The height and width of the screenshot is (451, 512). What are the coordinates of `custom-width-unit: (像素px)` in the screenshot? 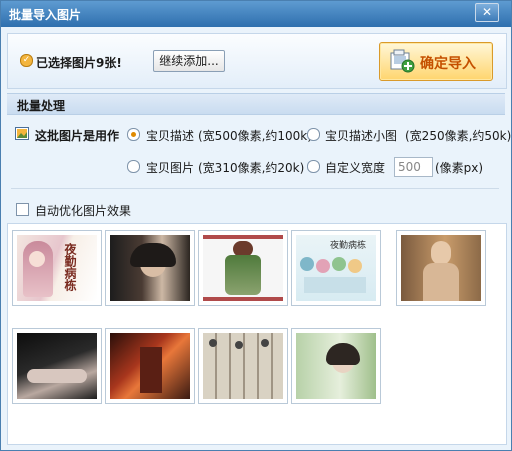 It's located at (459, 168).